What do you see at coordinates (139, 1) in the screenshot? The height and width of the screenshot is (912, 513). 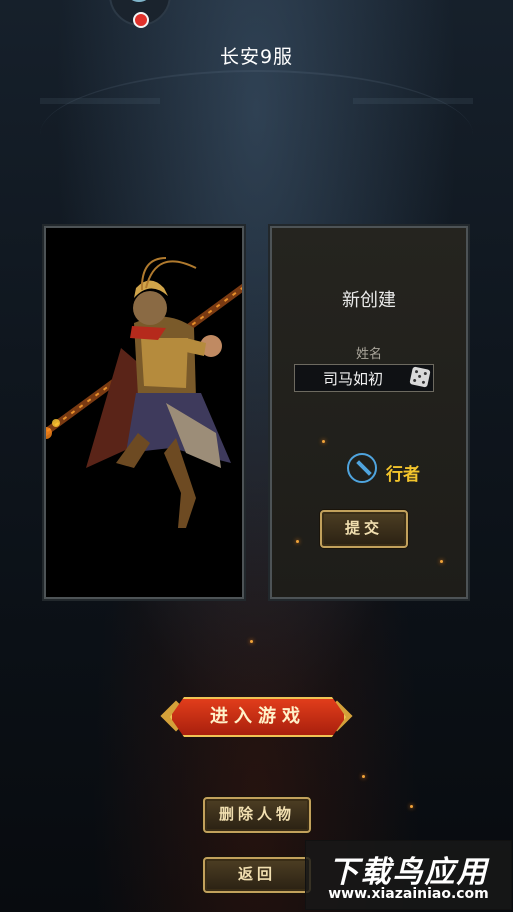 I see `mascot-icon` at bounding box center [139, 1].